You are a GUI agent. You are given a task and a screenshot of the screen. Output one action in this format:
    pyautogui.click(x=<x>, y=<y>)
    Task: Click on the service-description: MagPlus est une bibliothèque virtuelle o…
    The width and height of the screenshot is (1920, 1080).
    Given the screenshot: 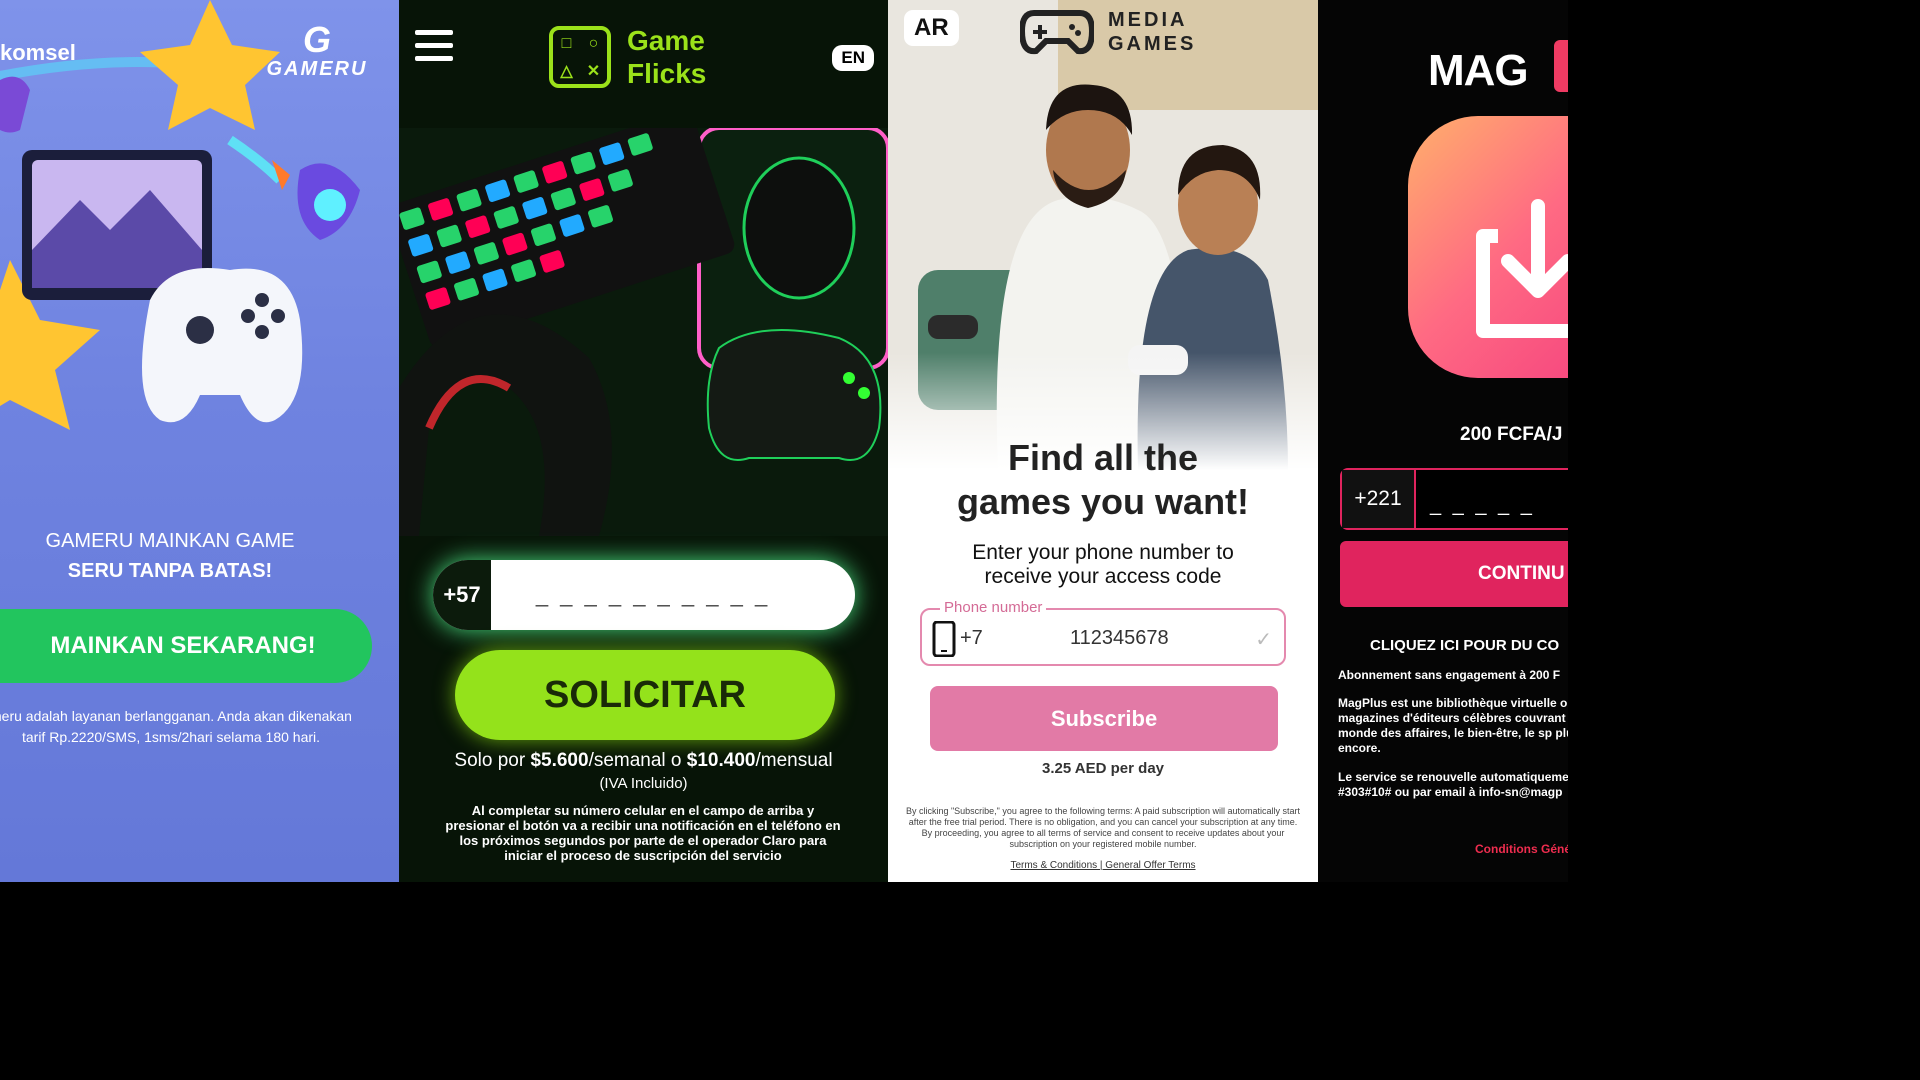 What is the action you would take?
    pyautogui.click(x=1453, y=725)
    